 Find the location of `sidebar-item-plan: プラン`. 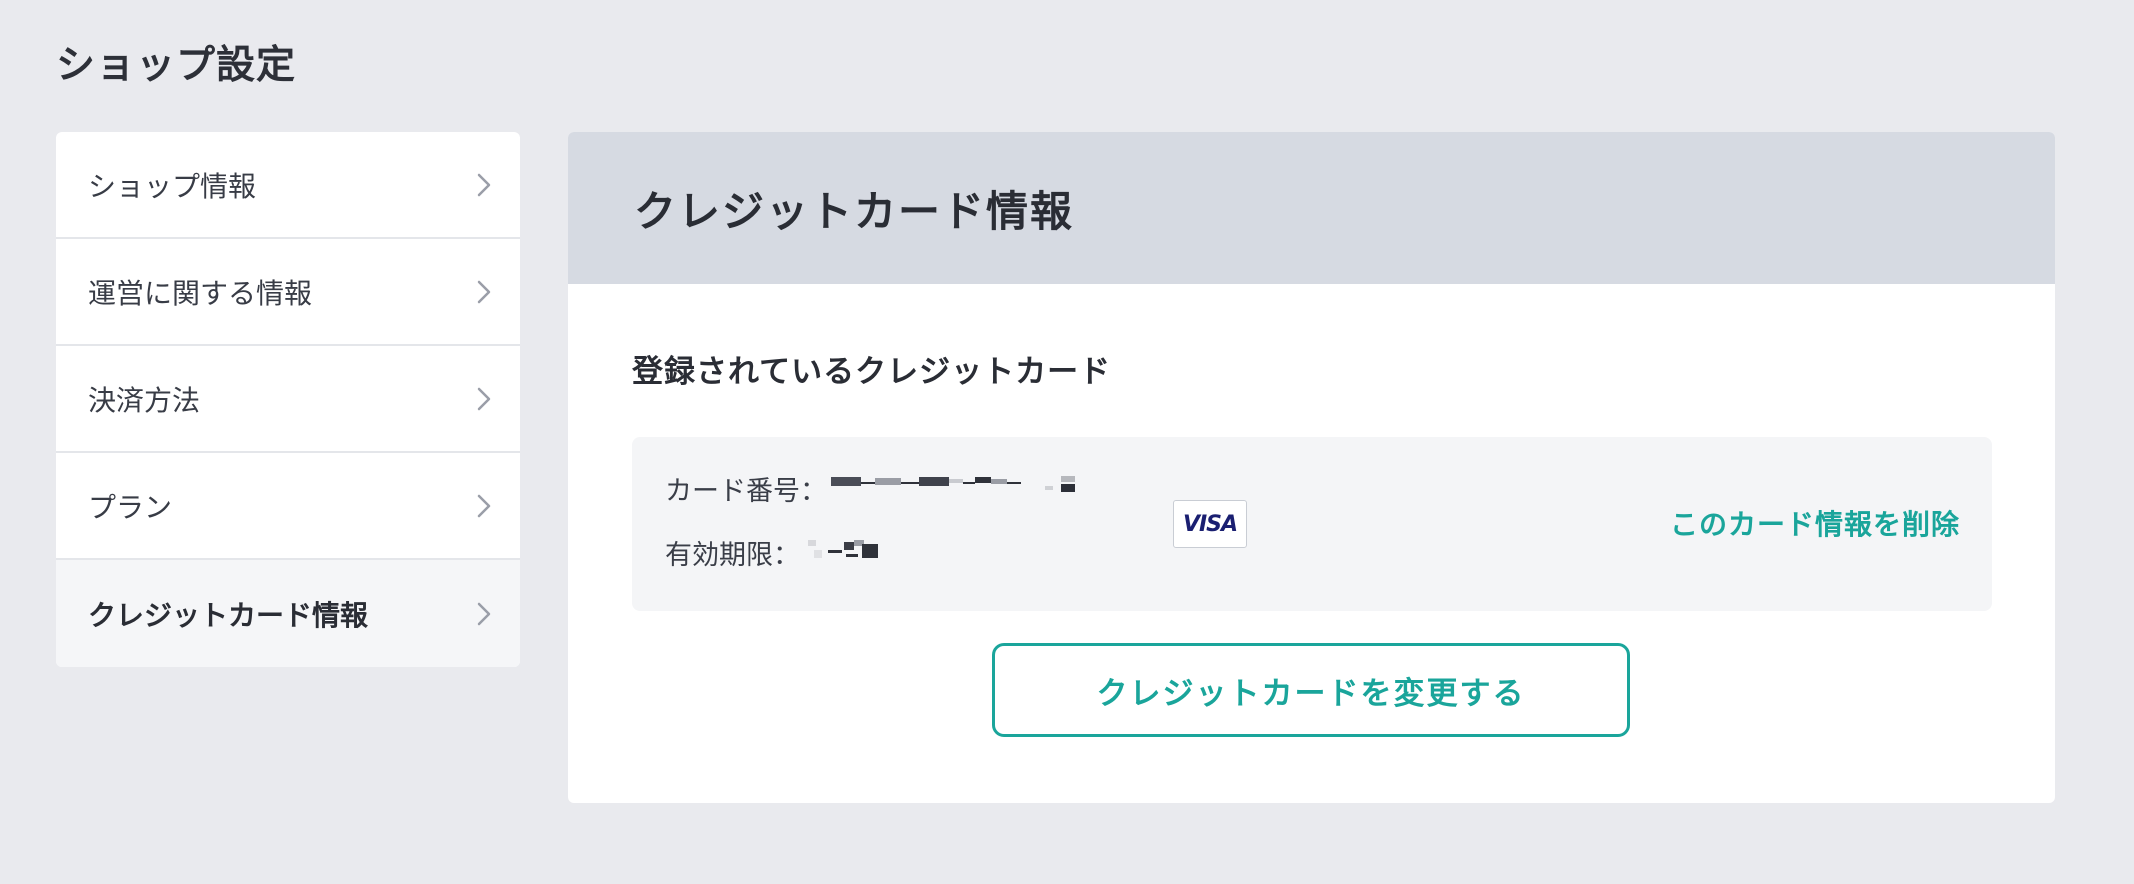

sidebar-item-plan: プラン is located at coordinates (288, 506).